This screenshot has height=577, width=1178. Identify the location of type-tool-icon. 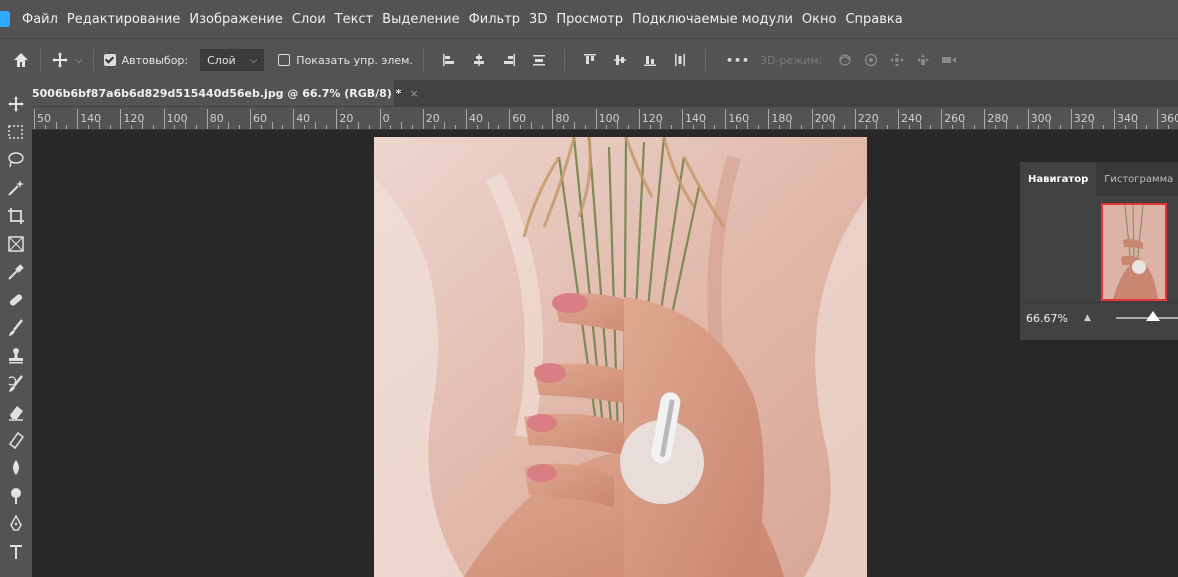
(16, 552).